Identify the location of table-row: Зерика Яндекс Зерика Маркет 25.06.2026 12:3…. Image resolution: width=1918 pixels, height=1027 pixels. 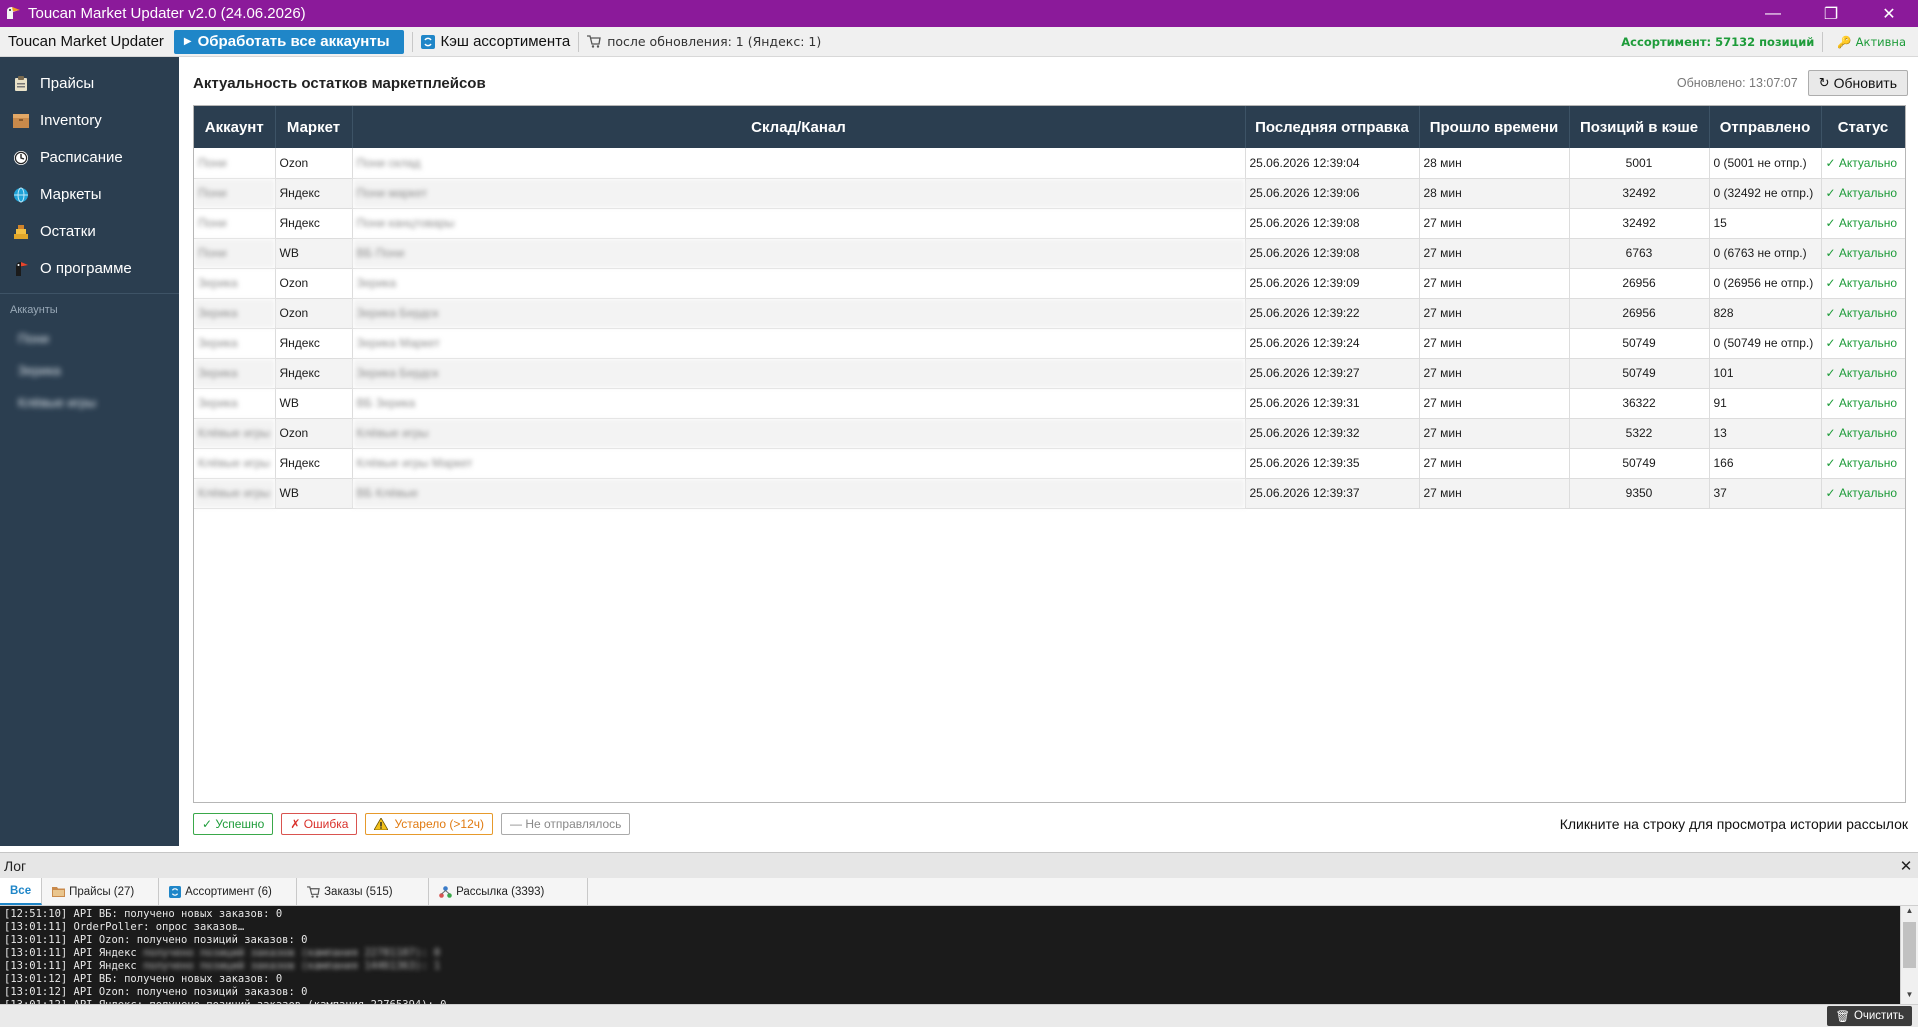
(1049, 343).